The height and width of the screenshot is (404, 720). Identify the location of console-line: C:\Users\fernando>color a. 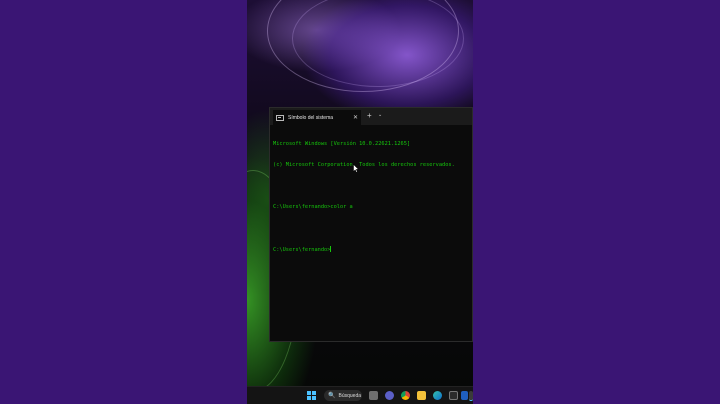
(313, 207).